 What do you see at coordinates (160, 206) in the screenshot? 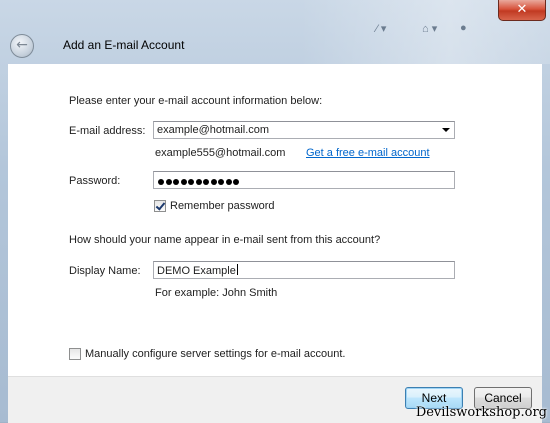
I see `remember-password-checkbox` at bounding box center [160, 206].